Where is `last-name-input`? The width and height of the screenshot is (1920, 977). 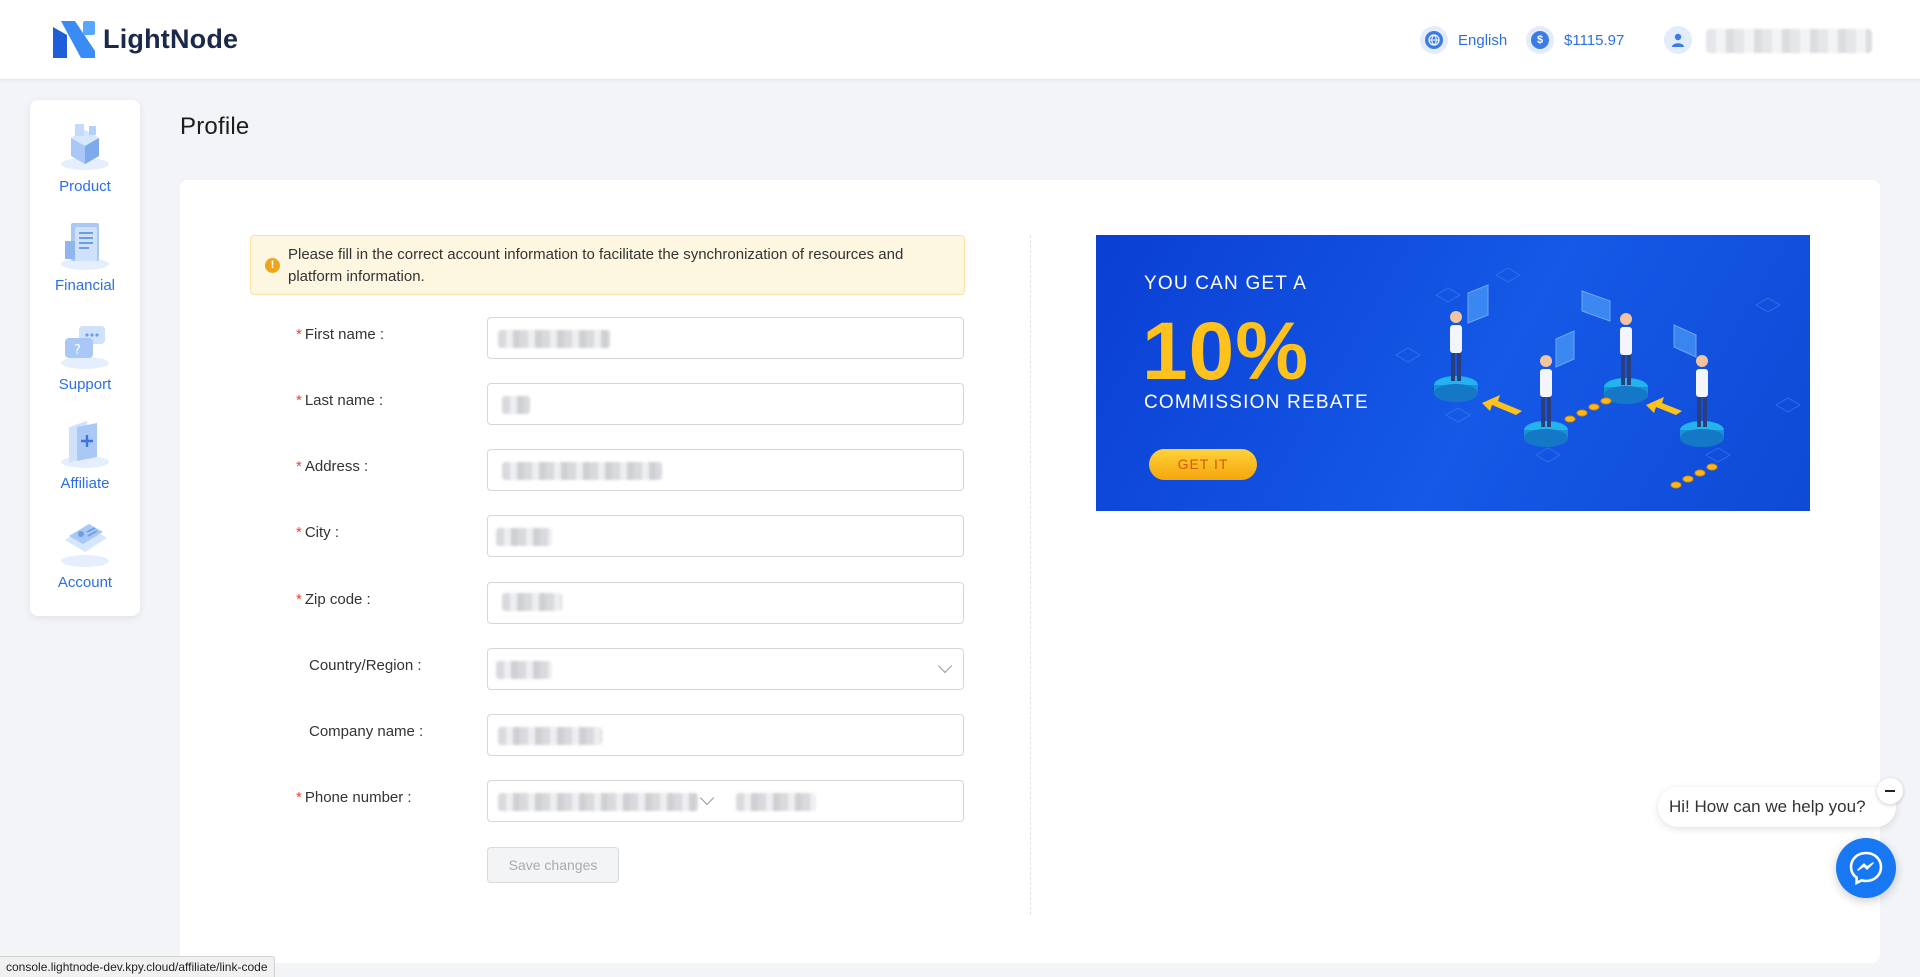
last-name-input is located at coordinates (725, 404).